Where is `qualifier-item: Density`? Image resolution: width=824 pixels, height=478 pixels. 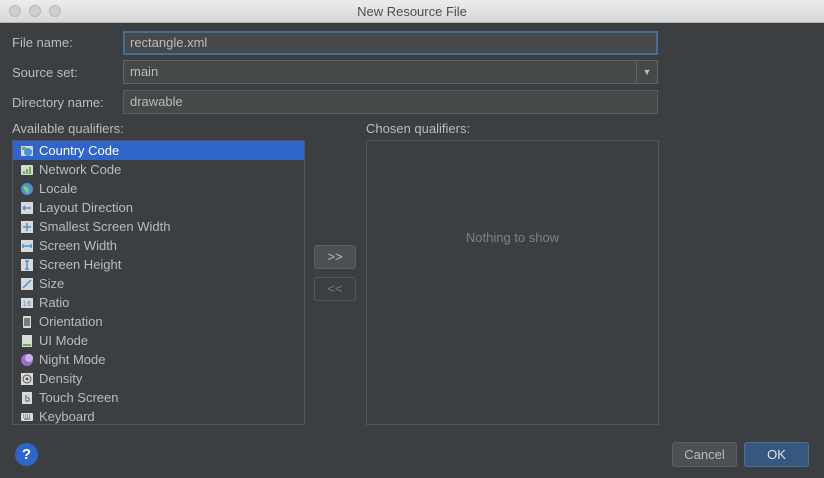 qualifier-item: Density is located at coordinates (158, 378).